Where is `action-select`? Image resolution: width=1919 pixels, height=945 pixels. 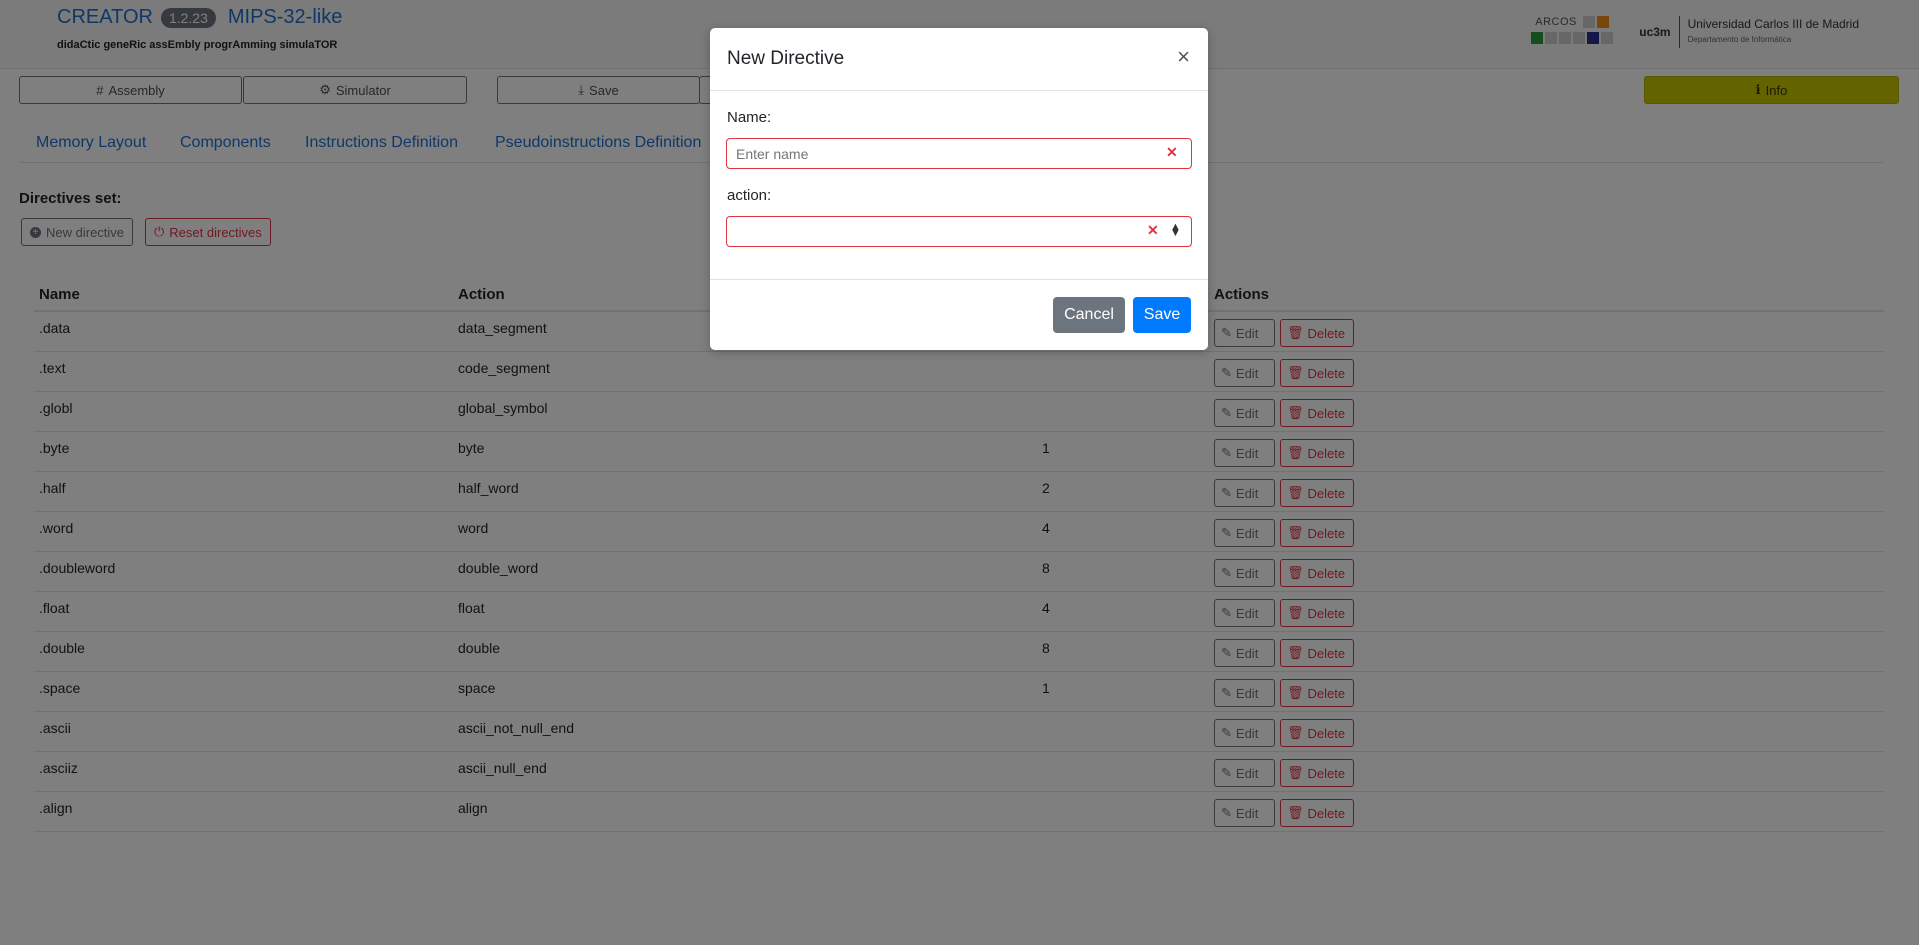 action-select is located at coordinates (959, 231).